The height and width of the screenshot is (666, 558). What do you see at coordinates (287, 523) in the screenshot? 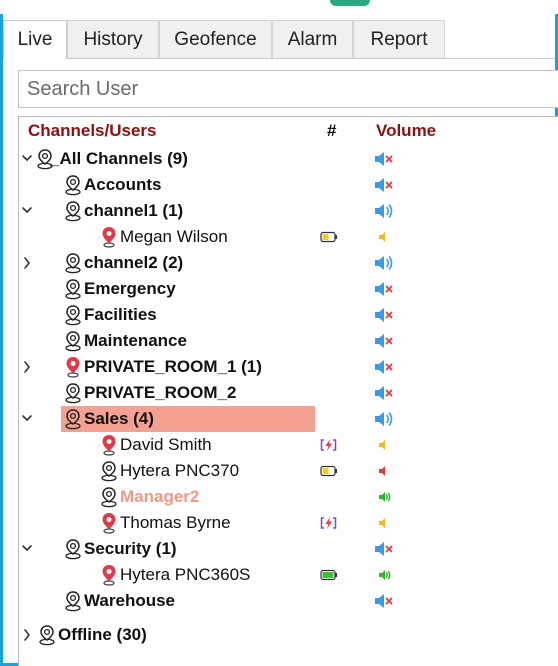
I see `tree-row-thomas-byrne: Thomas Byrne` at bounding box center [287, 523].